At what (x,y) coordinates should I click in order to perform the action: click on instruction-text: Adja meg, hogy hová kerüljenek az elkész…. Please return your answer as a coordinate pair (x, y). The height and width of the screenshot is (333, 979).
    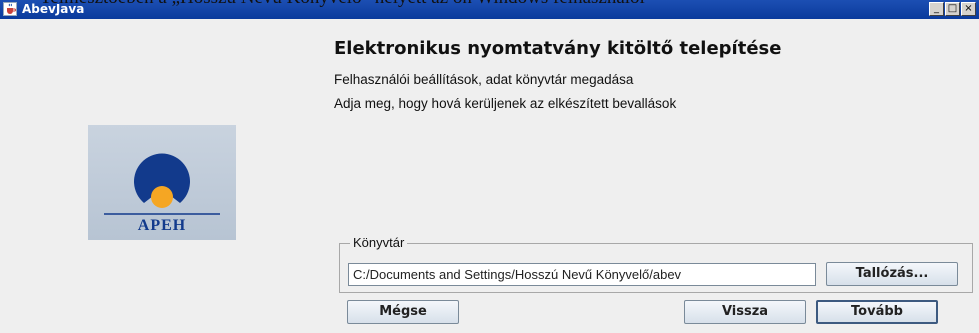
    Looking at the image, I should click on (505, 103).